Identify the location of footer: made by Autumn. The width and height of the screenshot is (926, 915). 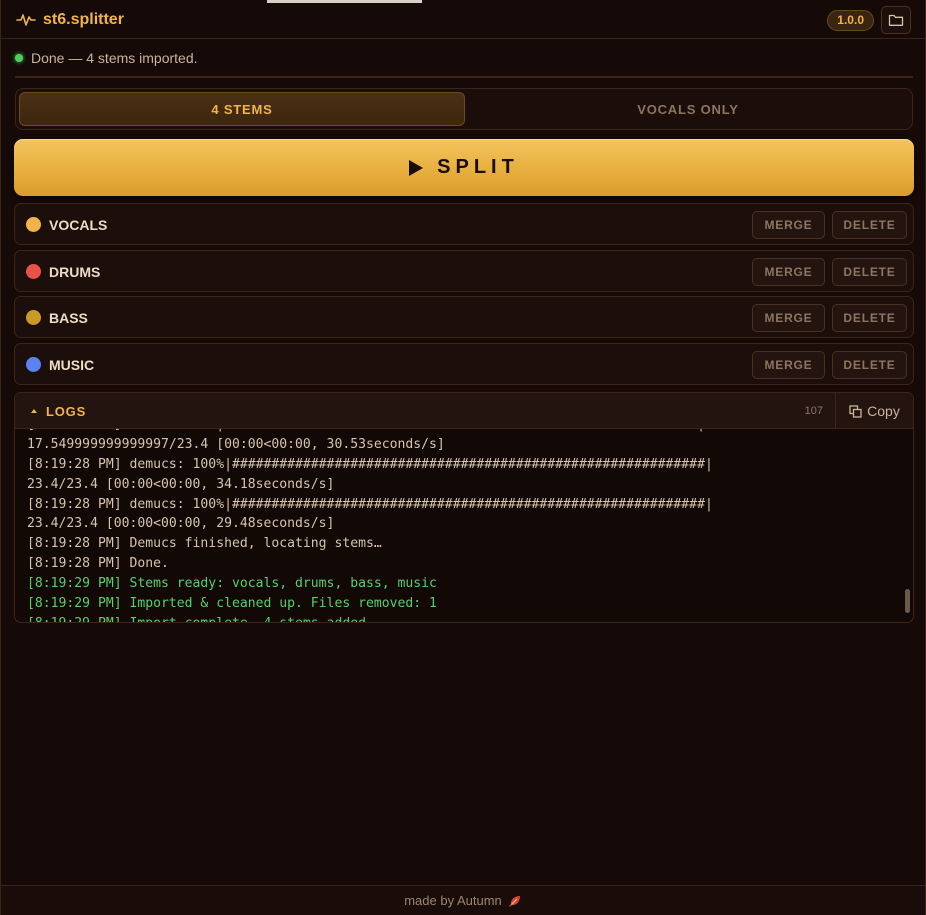
(463, 900).